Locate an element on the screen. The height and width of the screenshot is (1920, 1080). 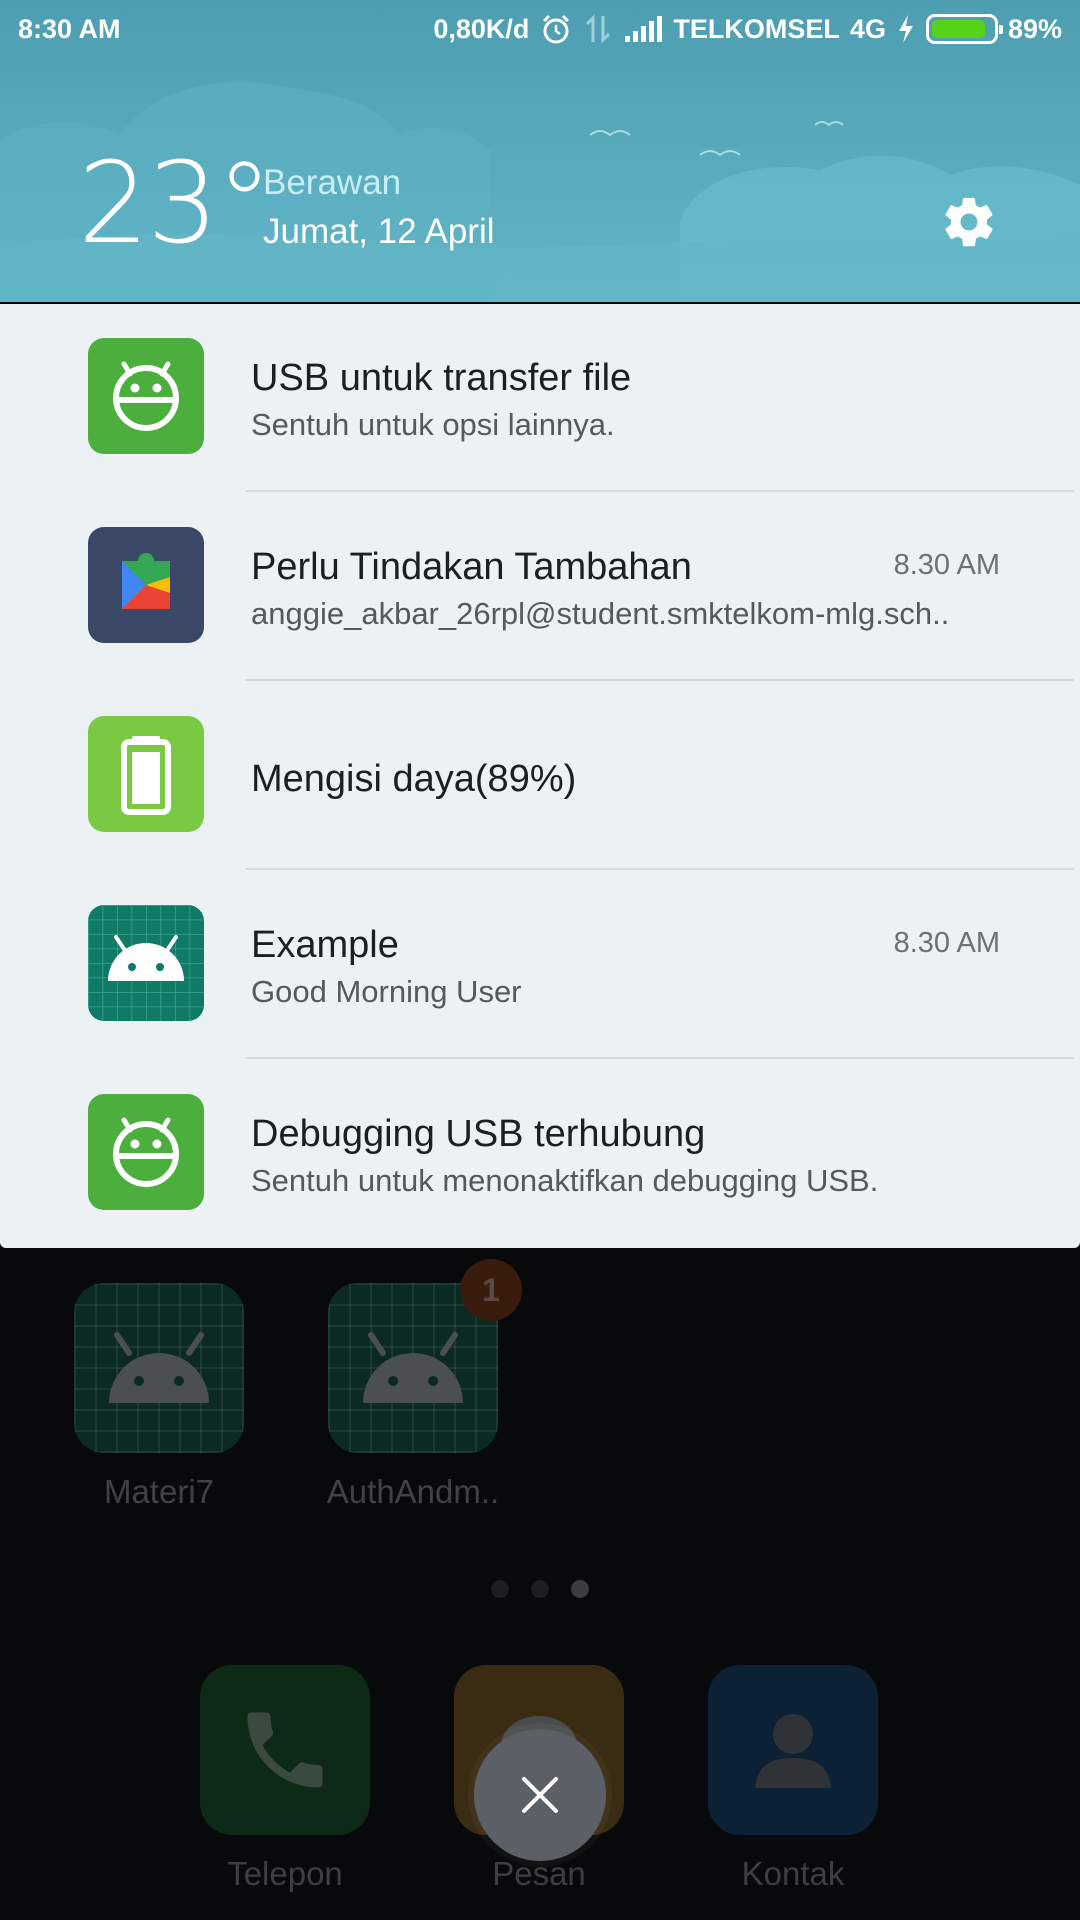
notification-title: Perlu Tindakan Tambahan is located at coordinates (471, 567).